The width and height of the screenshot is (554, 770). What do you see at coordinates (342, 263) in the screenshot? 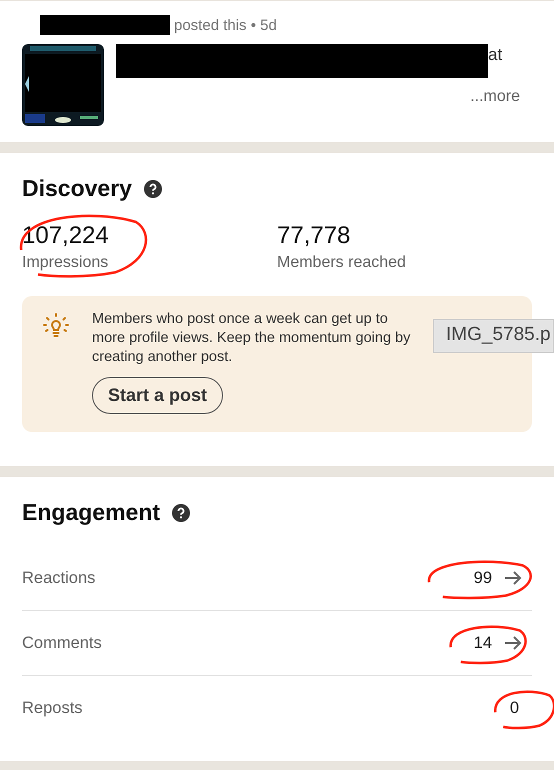
I see `metric-label: Members reached` at bounding box center [342, 263].